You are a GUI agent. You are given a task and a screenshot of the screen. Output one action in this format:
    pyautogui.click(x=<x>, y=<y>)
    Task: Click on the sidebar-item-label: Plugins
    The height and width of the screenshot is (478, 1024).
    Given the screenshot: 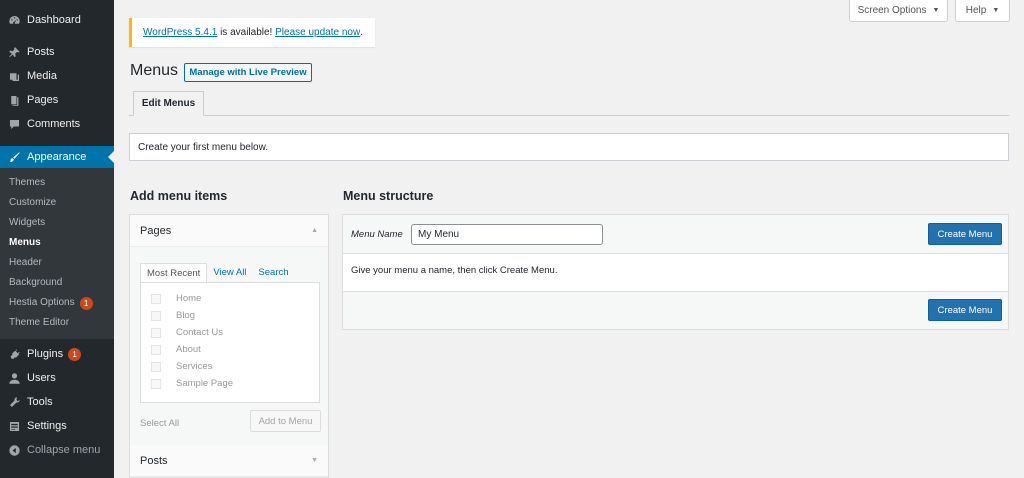 What is the action you would take?
    pyautogui.click(x=45, y=354)
    